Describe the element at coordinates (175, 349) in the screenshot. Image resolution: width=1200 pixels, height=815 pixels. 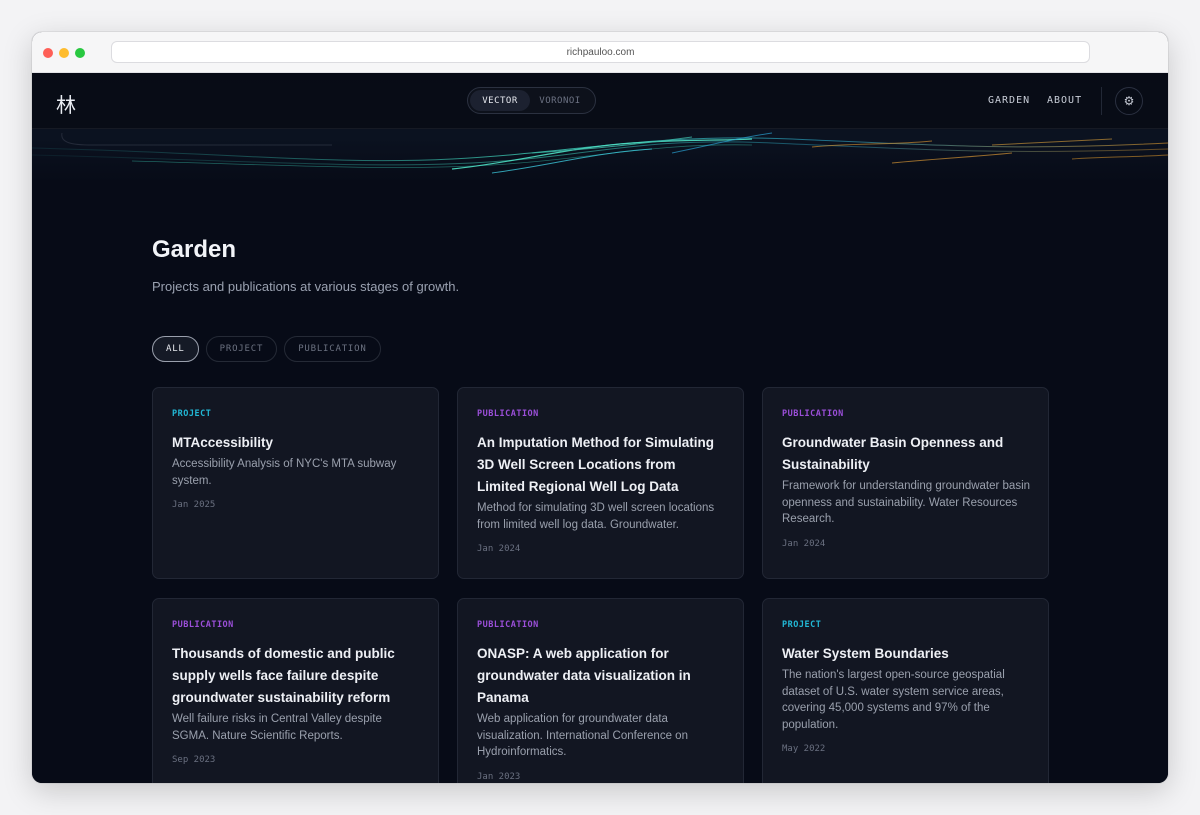
I see `filter-all: ALL` at that location.